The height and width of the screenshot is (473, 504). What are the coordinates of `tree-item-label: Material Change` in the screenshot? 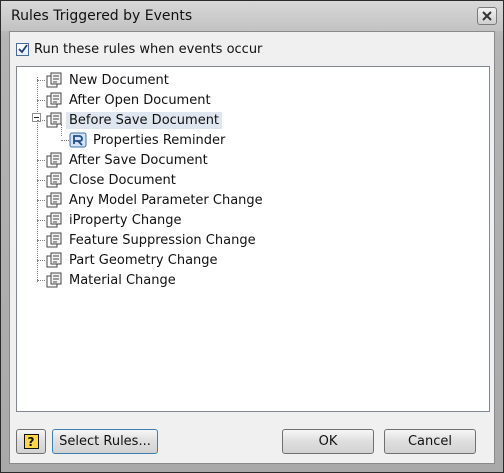 It's located at (122, 280).